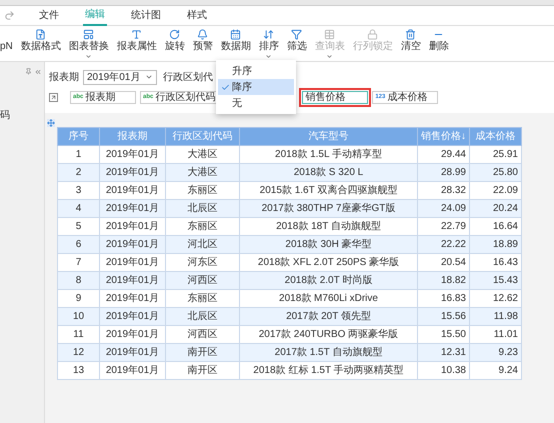  I want to click on menu-item: 降序, so click(256, 87).